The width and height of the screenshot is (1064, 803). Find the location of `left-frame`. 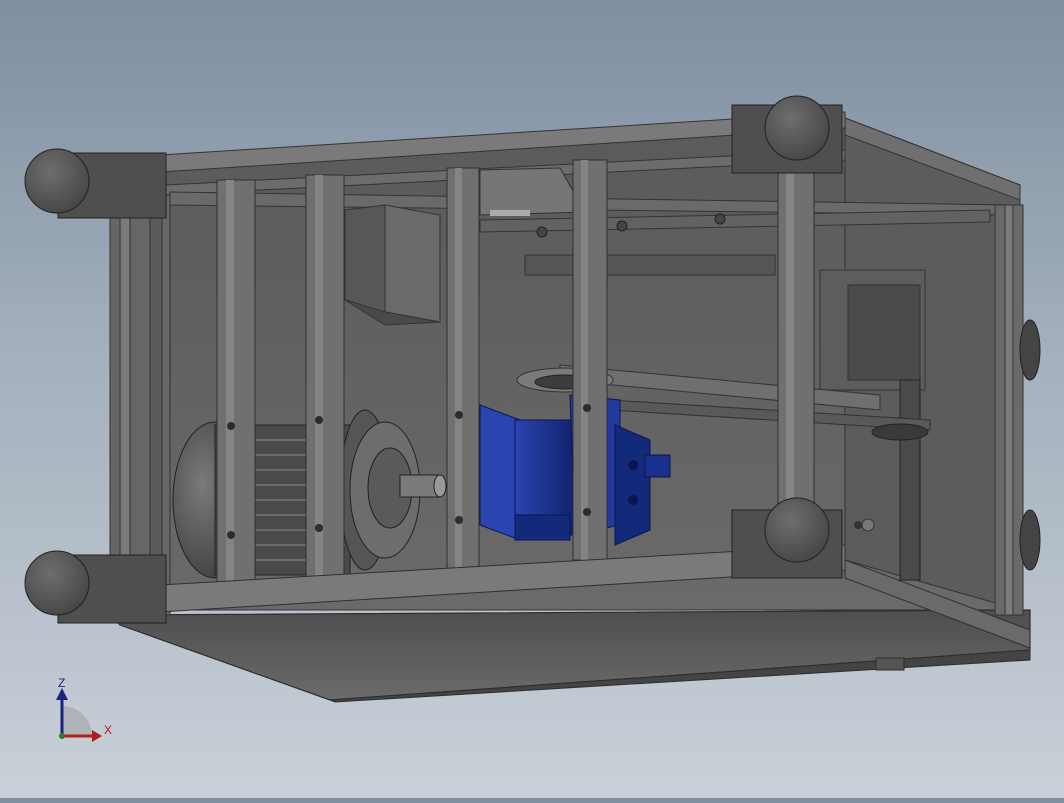

left-frame is located at coordinates (140, 405).